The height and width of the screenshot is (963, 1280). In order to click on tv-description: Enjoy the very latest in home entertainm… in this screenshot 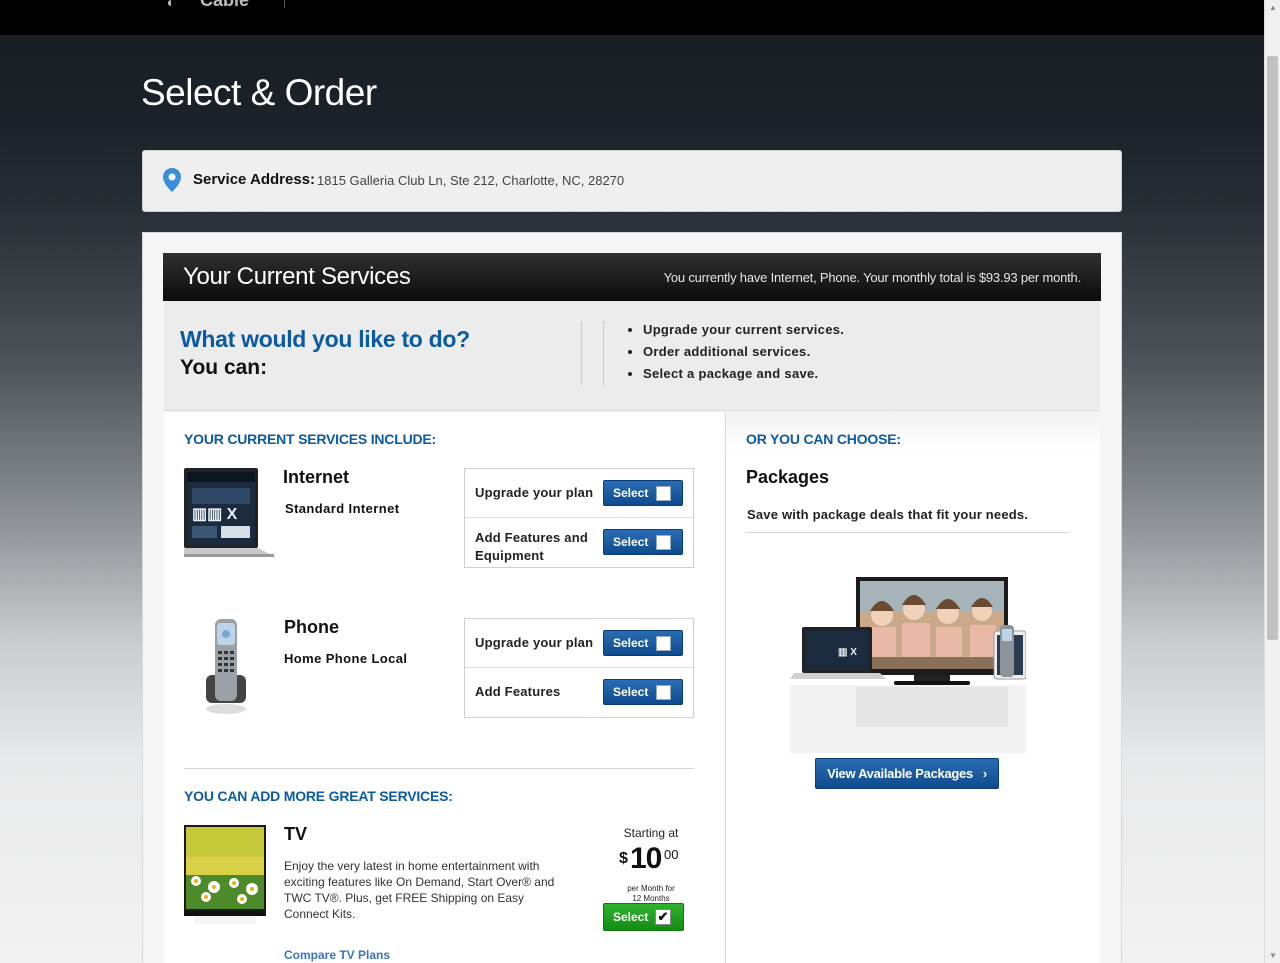, I will do `click(419, 890)`.